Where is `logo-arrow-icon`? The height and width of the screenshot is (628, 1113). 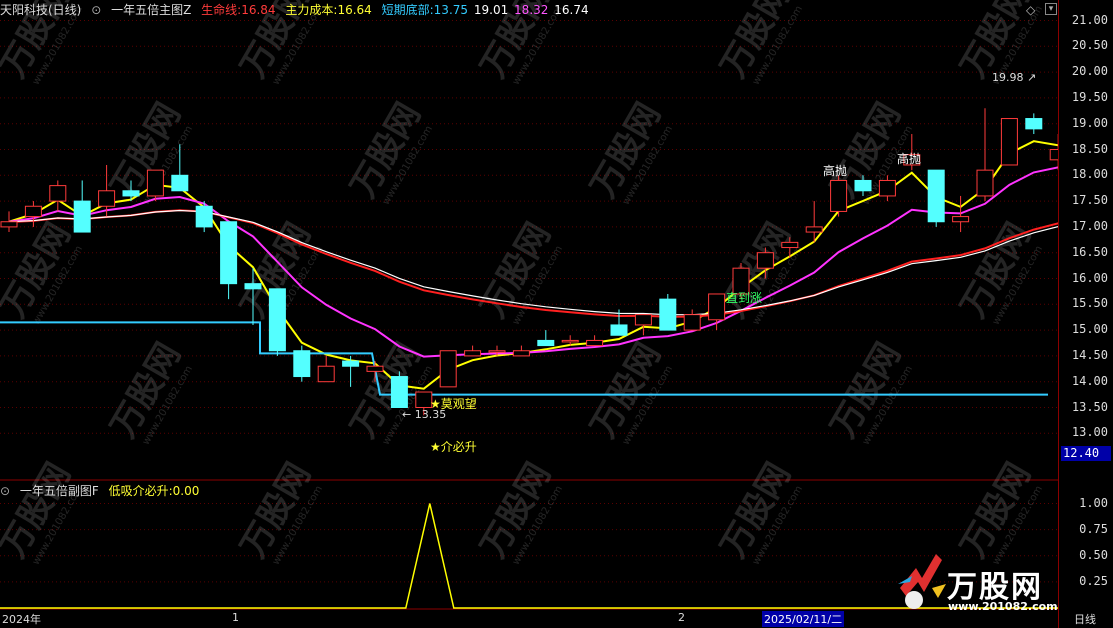
logo-arrow-icon is located at coordinates (922, 581).